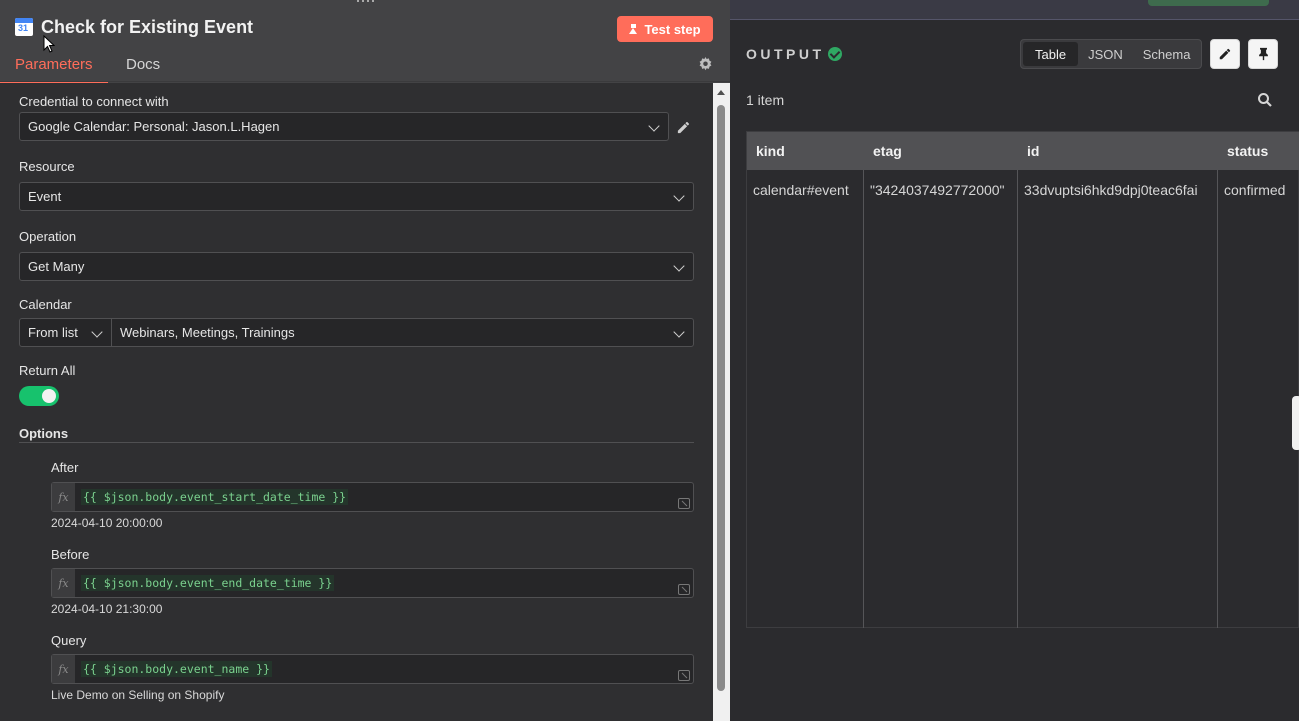  What do you see at coordinates (344, 126) in the screenshot?
I see `credential-select: Google Calendar: Personal: Jason.L.Hagen` at bounding box center [344, 126].